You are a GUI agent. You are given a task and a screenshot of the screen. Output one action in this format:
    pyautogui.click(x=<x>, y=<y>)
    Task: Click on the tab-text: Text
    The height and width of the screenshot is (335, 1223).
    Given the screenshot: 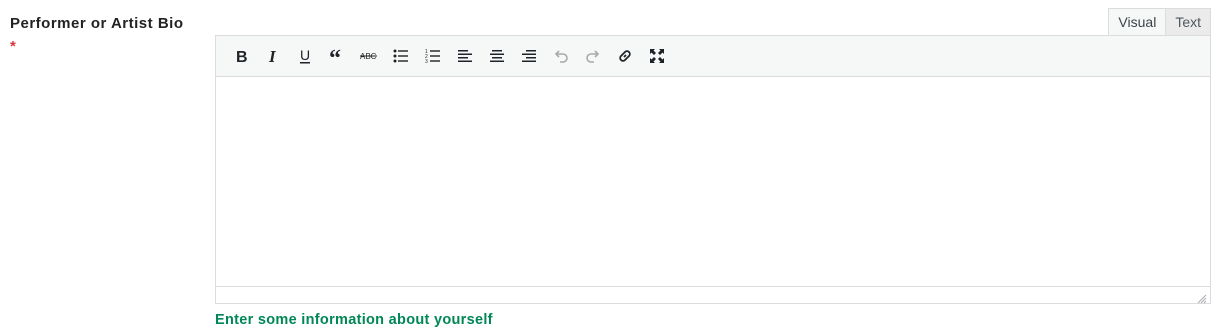 What is the action you would take?
    pyautogui.click(x=1188, y=22)
    